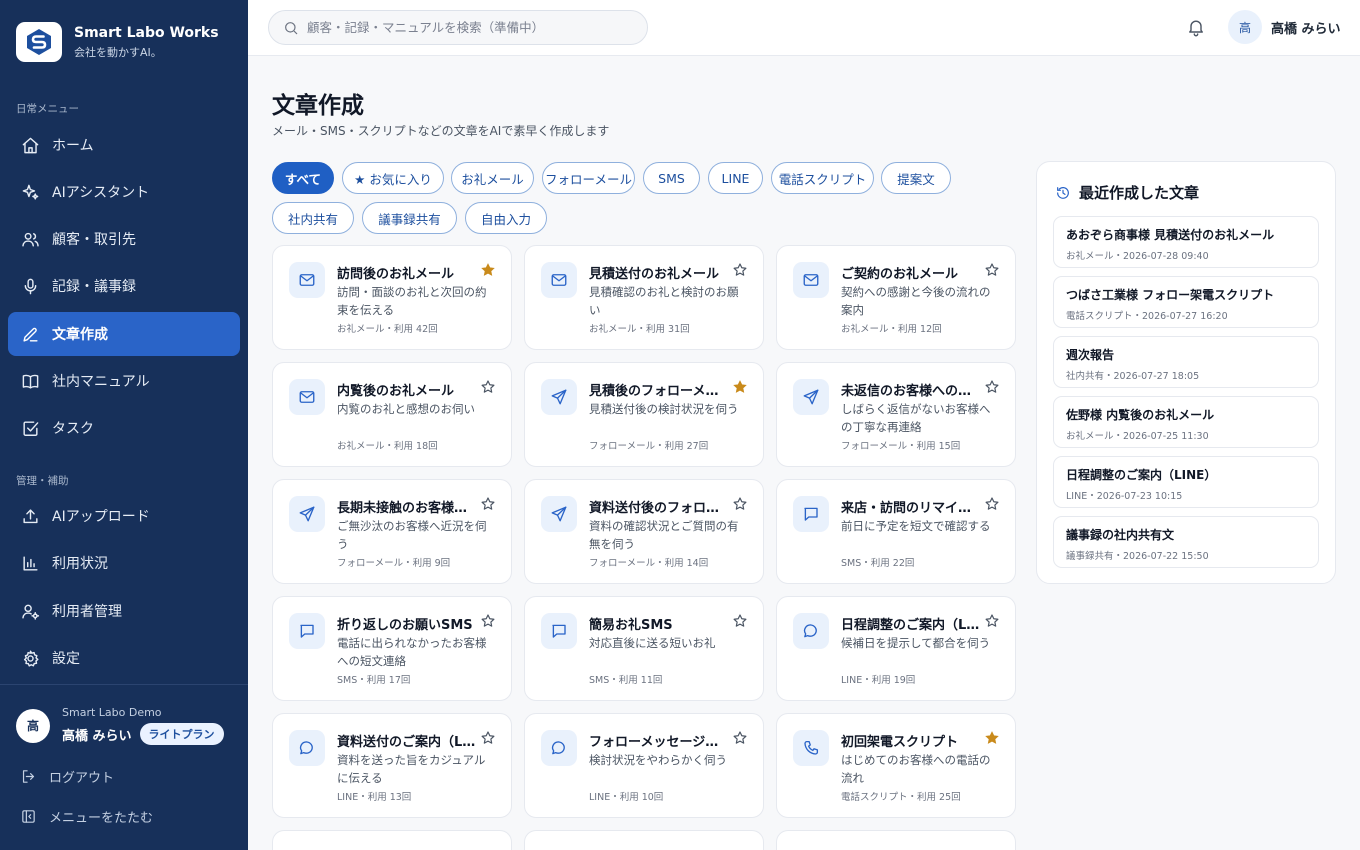 Image resolution: width=1360 pixels, height=850 pixels. What do you see at coordinates (39, 42) in the screenshot?
I see `brand-logo-icon` at bounding box center [39, 42].